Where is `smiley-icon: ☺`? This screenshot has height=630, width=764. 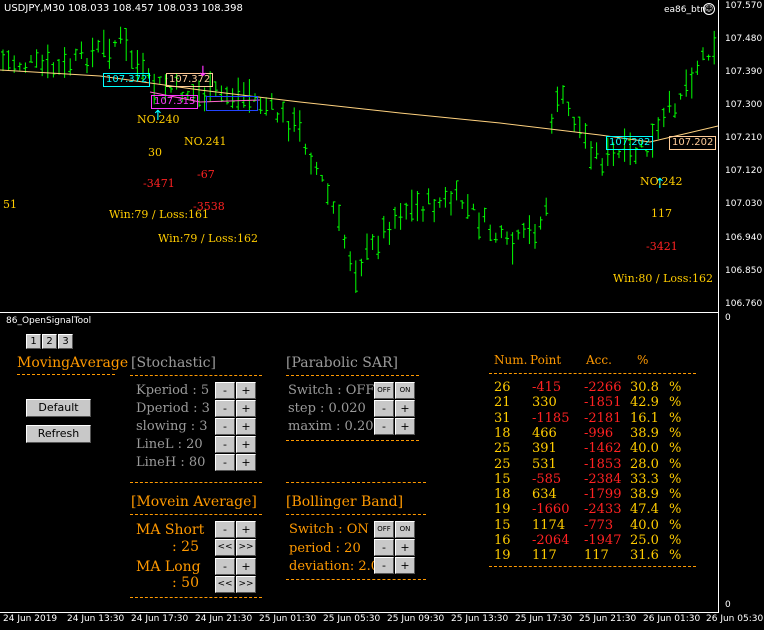 smiley-icon: ☺ is located at coordinates (709, 9).